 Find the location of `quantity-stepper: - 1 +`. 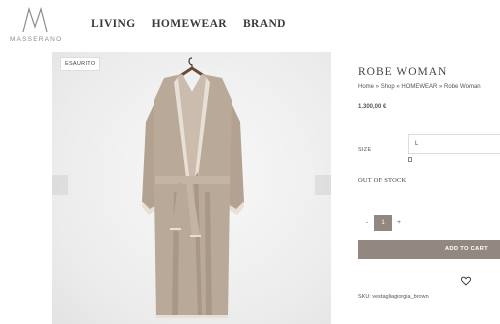

quantity-stepper: - 1 + is located at coordinates (383, 223).